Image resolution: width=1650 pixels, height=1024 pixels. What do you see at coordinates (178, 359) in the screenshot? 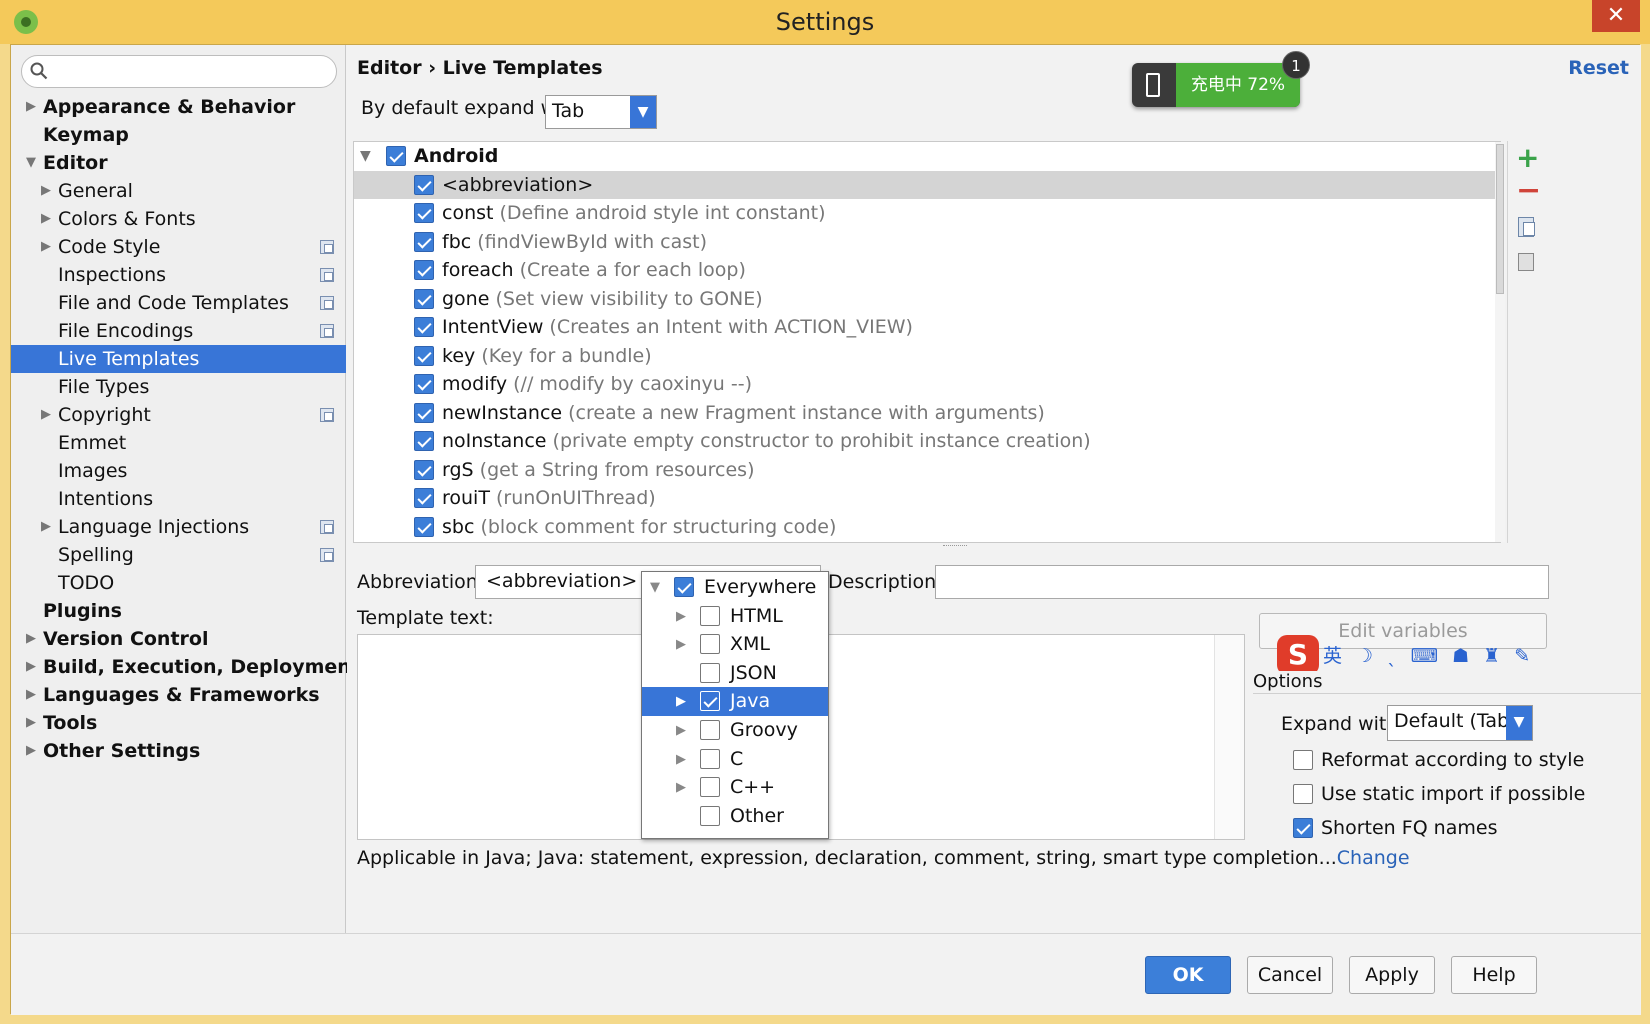
I see `sidebar-item-live-templates: Live Templates` at bounding box center [178, 359].